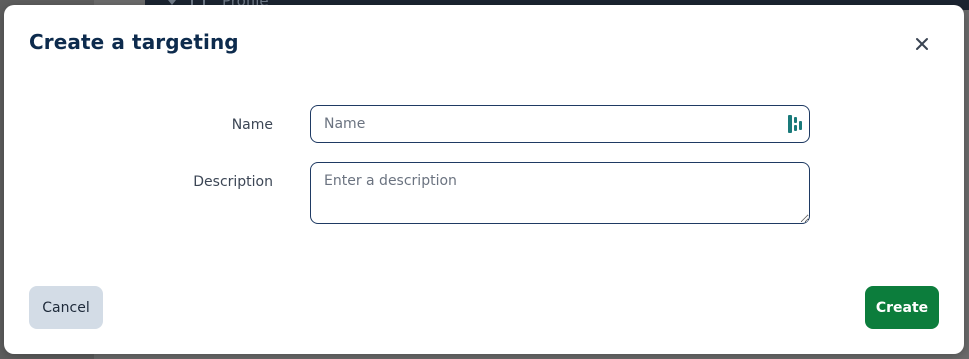 This screenshot has height=359, width=969. Describe the element at coordinates (560, 193) in the screenshot. I see `description-textarea` at that location.